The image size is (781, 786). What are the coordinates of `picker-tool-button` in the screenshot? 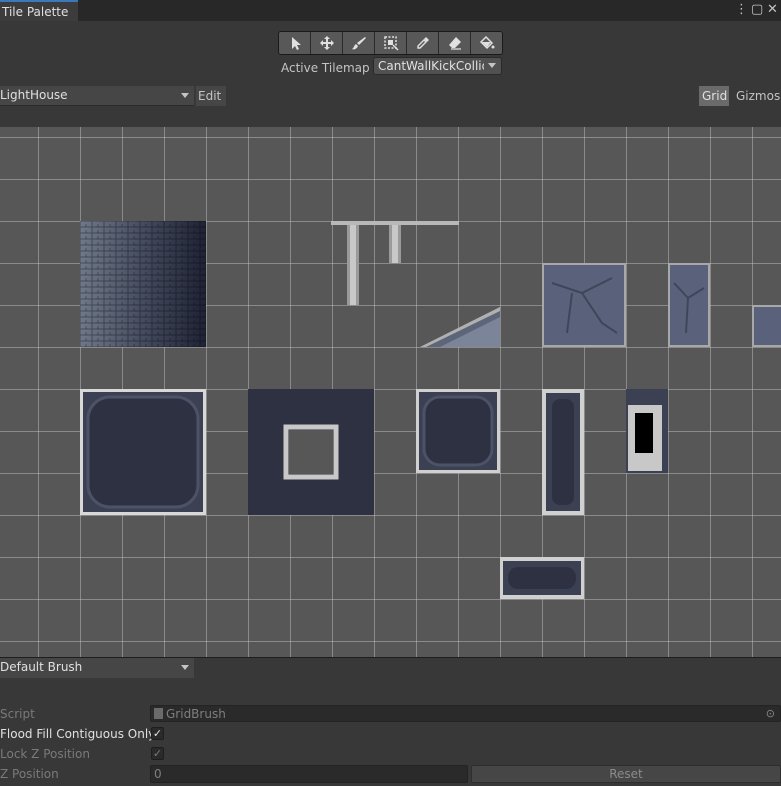 It's located at (423, 43).